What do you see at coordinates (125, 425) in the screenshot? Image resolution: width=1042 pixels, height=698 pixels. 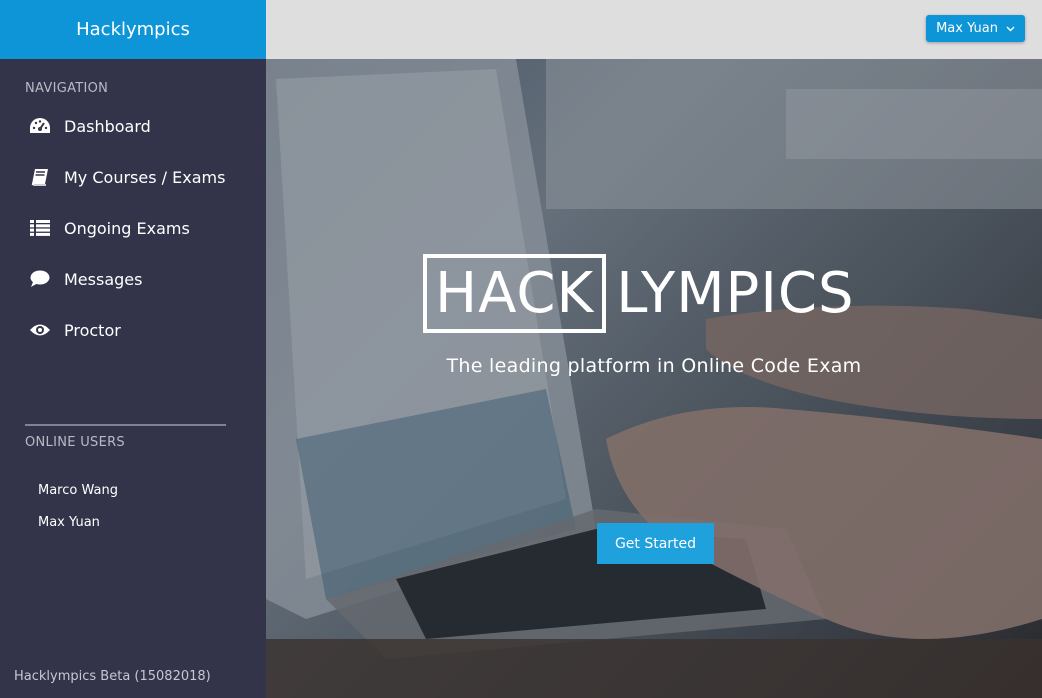 I see `sidebar-divider` at bounding box center [125, 425].